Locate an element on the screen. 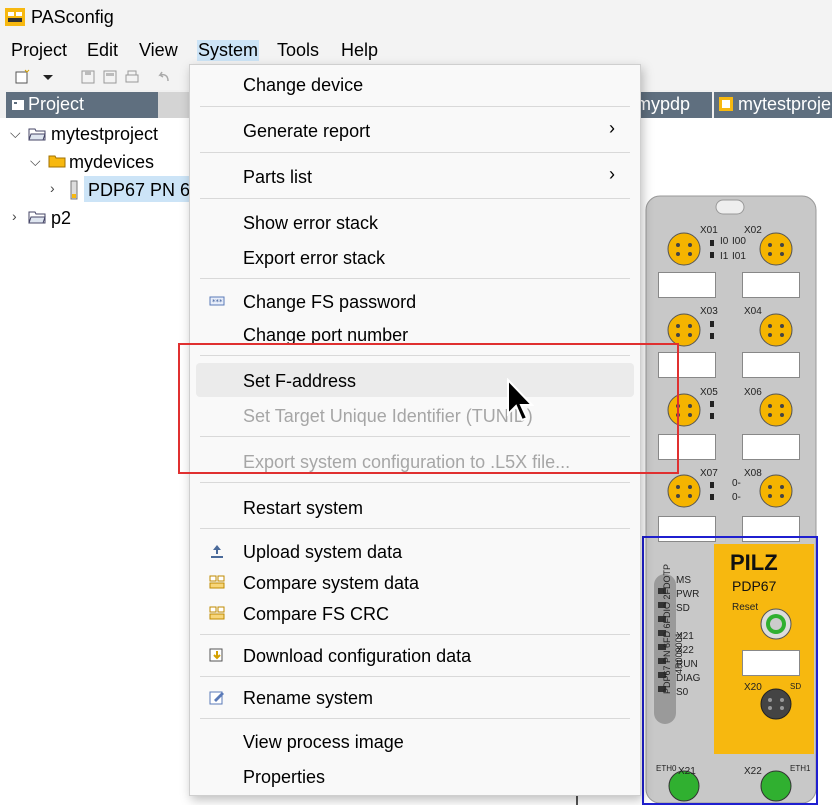 The image size is (832, 805). menu-project: Project is located at coordinates (39, 50).